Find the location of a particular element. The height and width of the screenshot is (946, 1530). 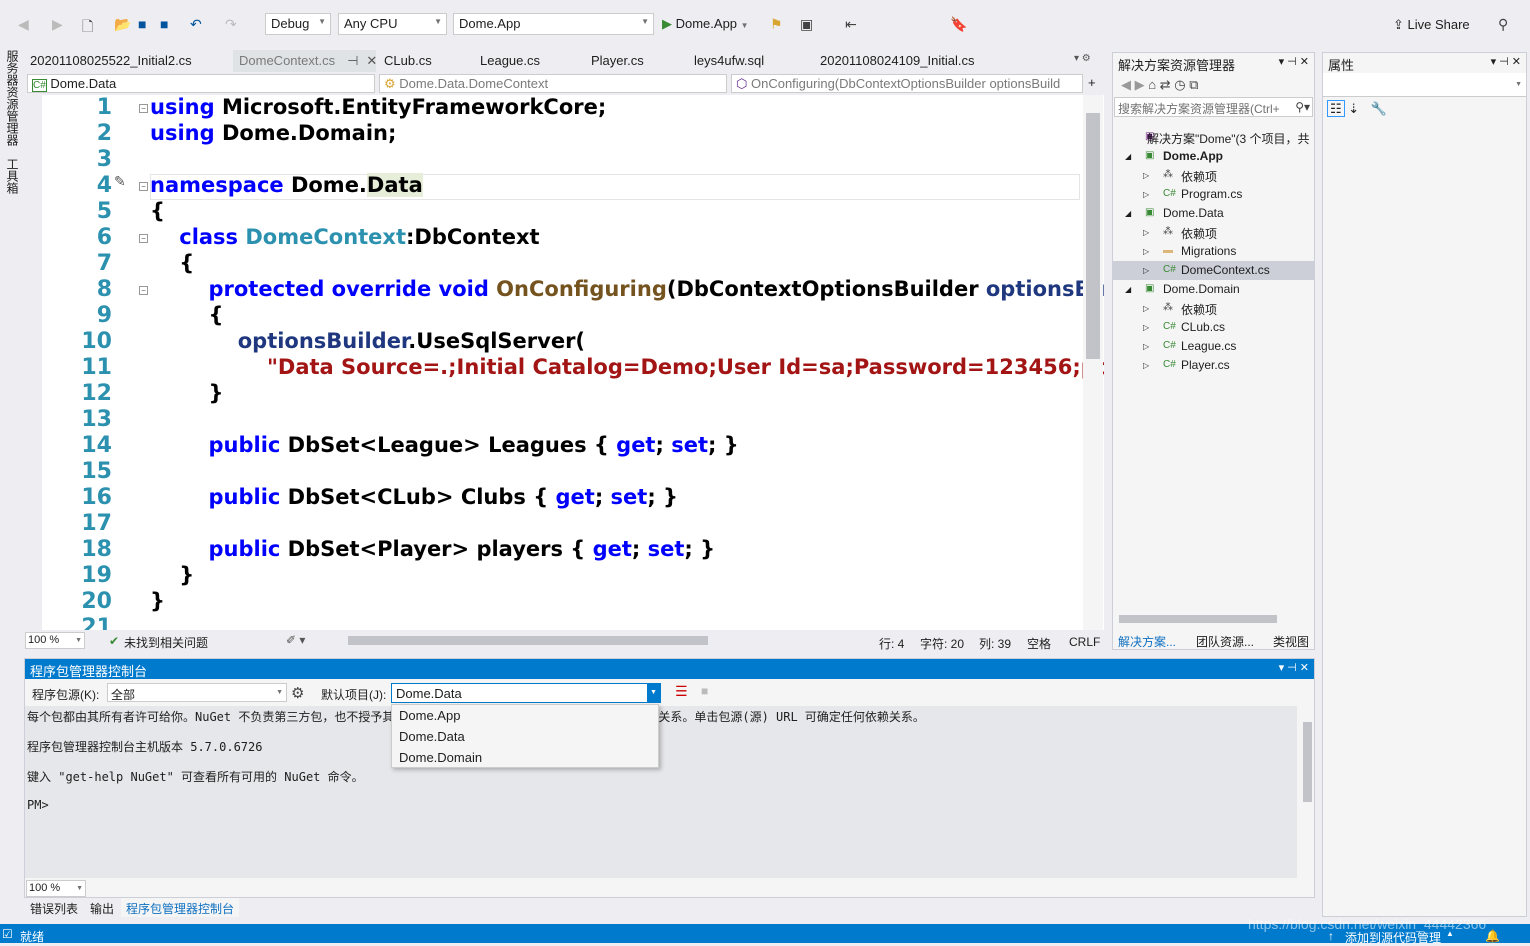

home-icon: ⌂ is located at coordinates (1152, 84).